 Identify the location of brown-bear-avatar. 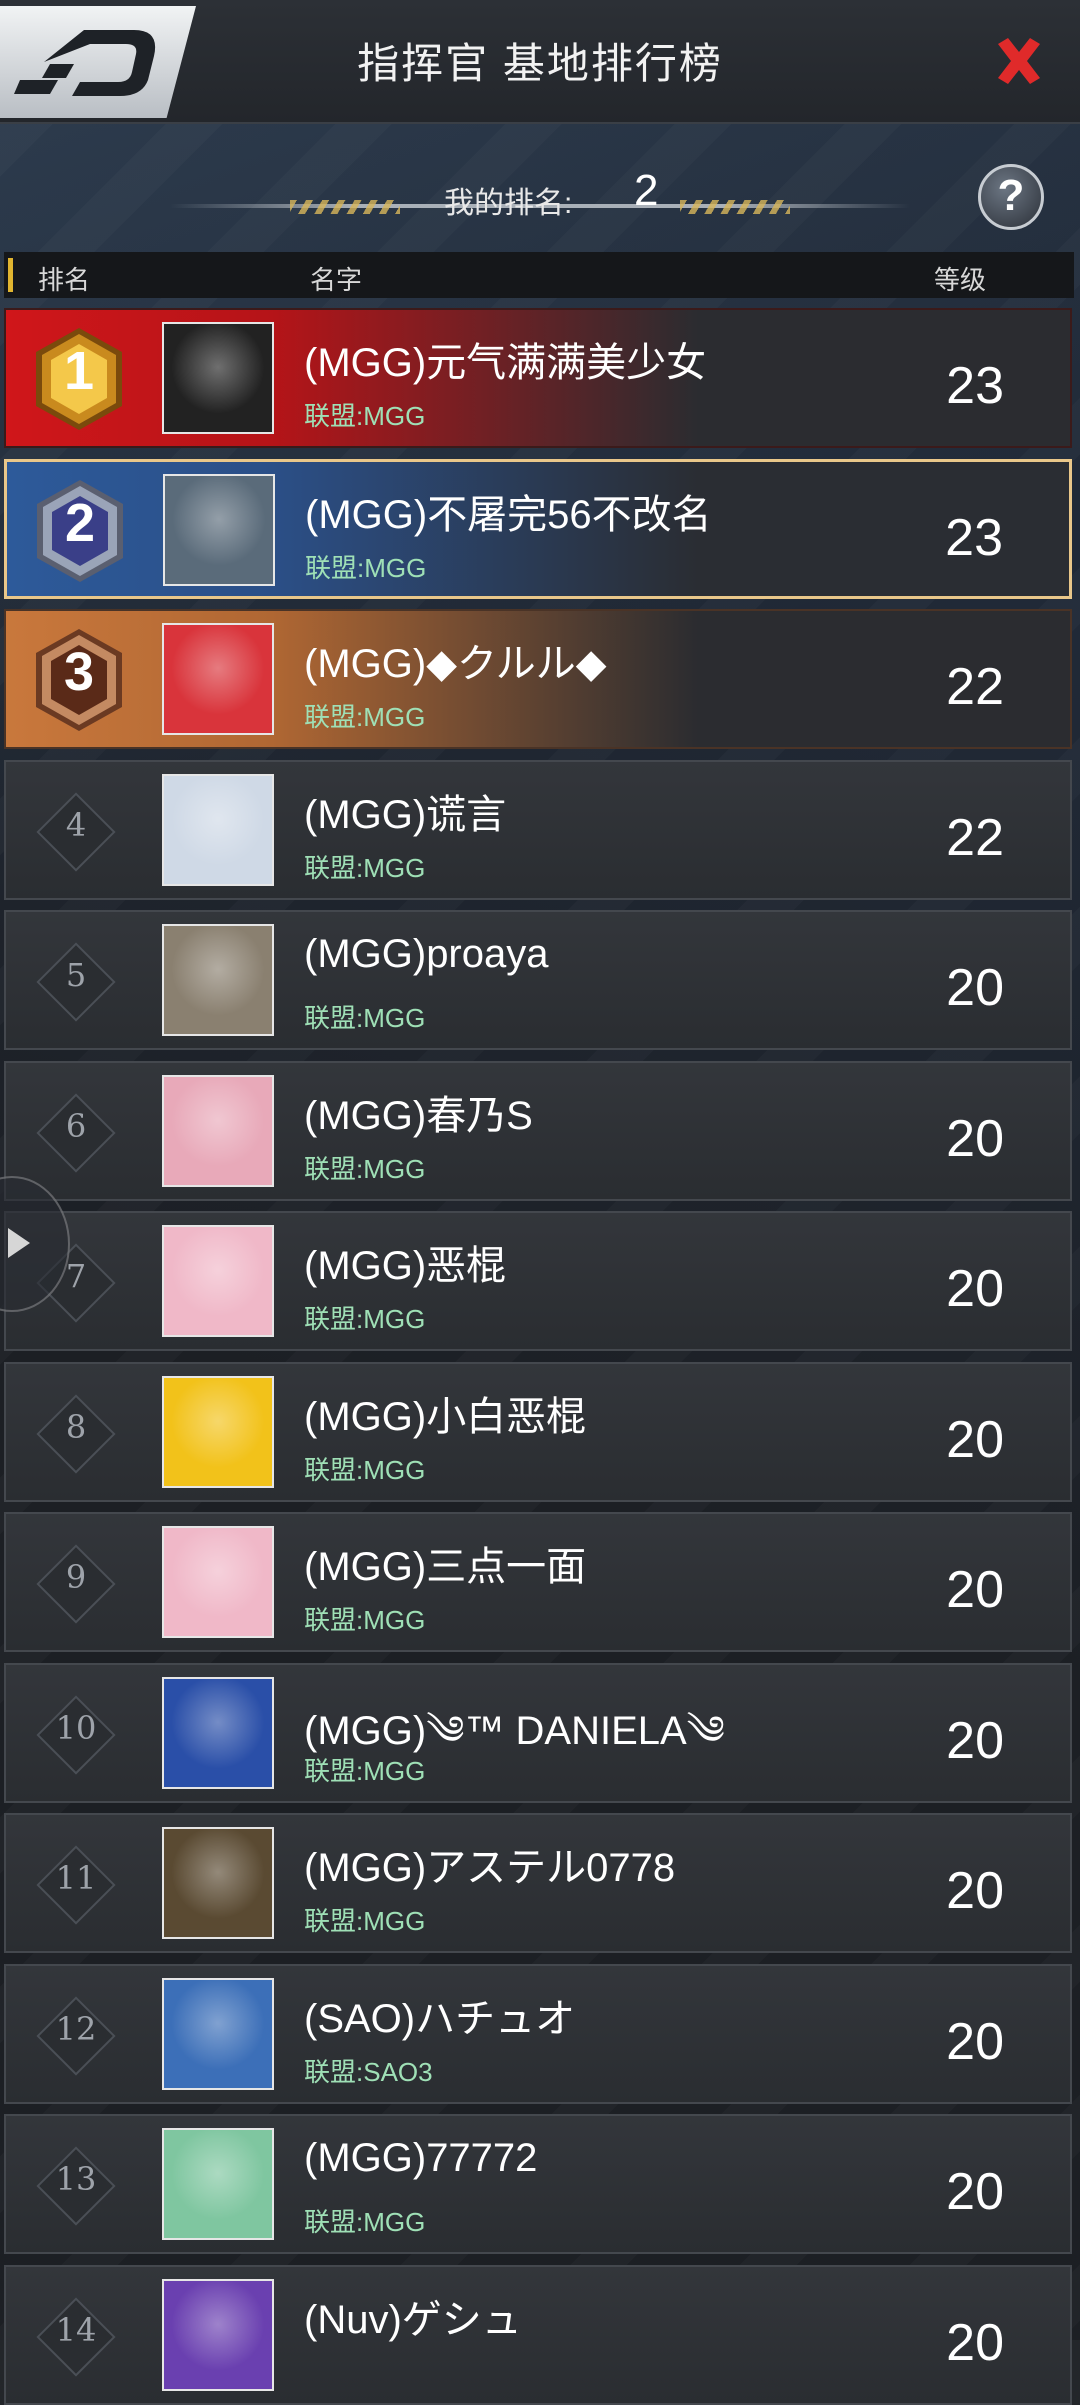
(218, 1431).